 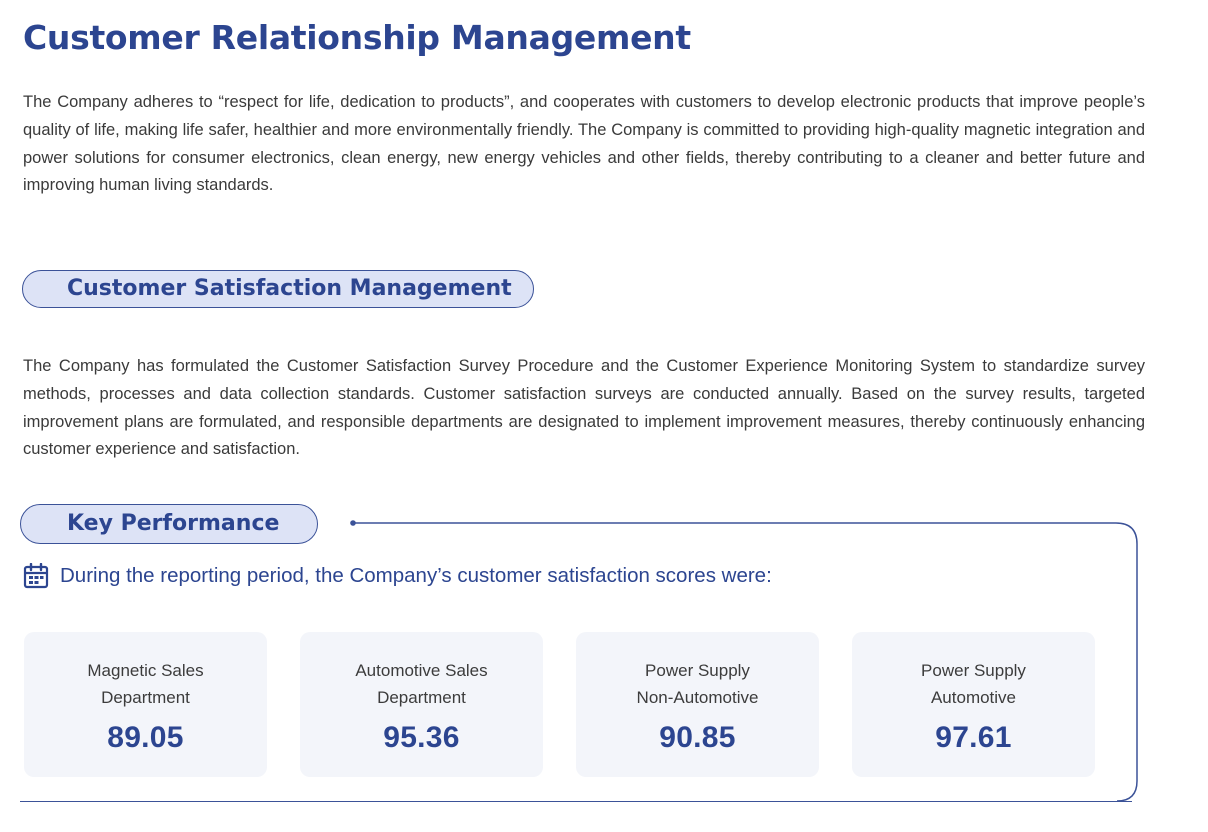 I want to click on card-score-value: 90.85, so click(x=697, y=737).